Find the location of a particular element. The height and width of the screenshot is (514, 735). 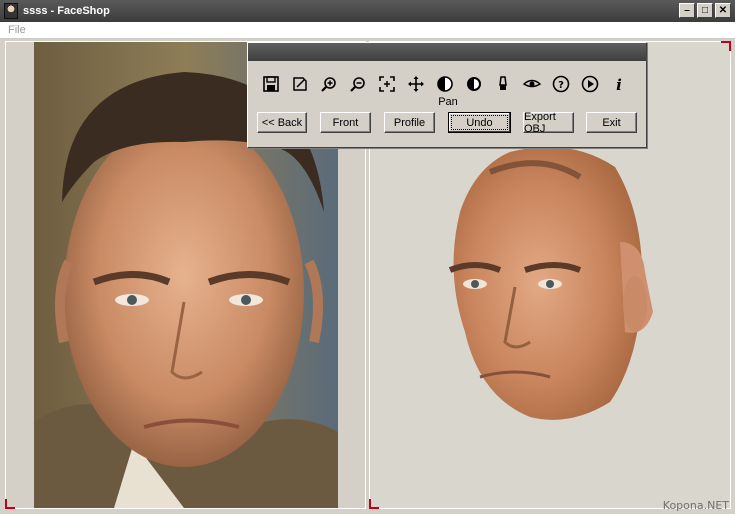

title-bar: ssss - FaceShop – □ ✕ is located at coordinates (367, 11).